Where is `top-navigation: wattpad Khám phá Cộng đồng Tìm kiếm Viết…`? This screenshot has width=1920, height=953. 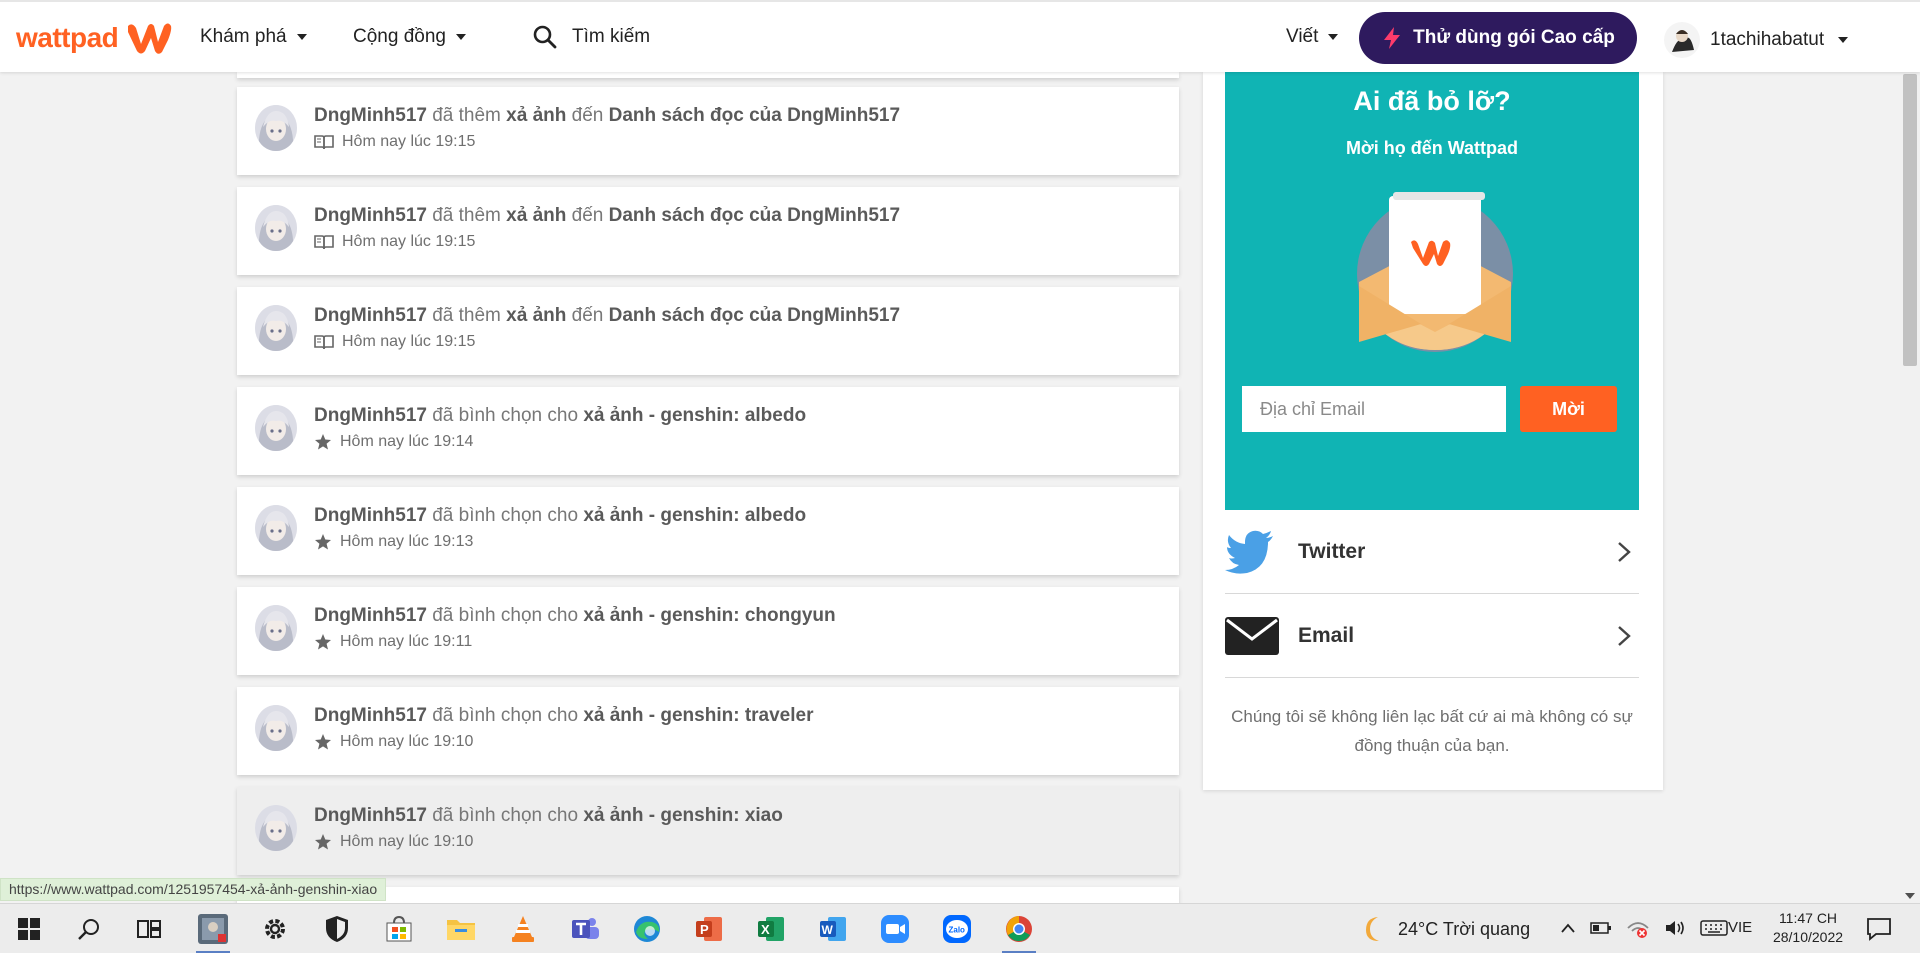
top-navigation: wattpad Khám phá Cộng đồng Tìm kiếm Viết… is located at coordinates (960, 36).